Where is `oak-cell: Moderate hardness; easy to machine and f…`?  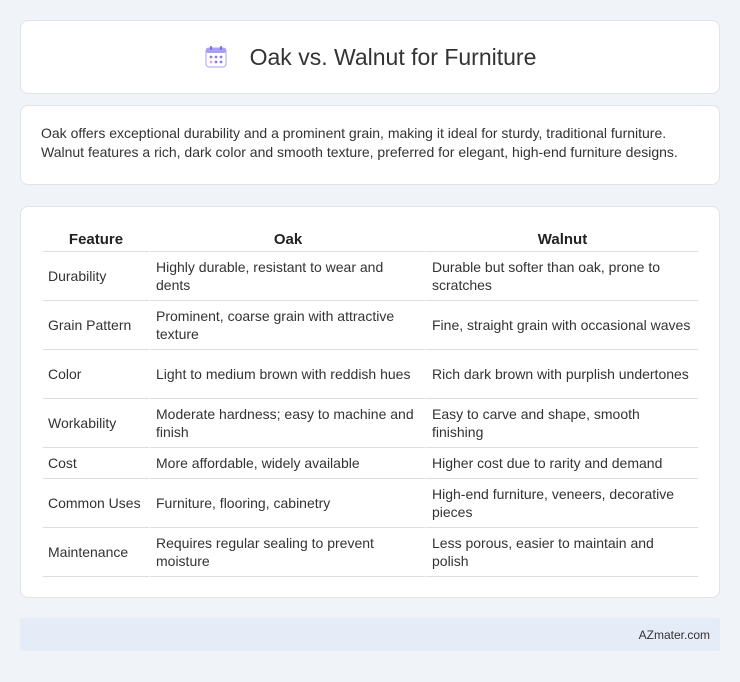 oak-cell: Moderate hardness; easy to machine and f… is located at coordinates (287, 423).